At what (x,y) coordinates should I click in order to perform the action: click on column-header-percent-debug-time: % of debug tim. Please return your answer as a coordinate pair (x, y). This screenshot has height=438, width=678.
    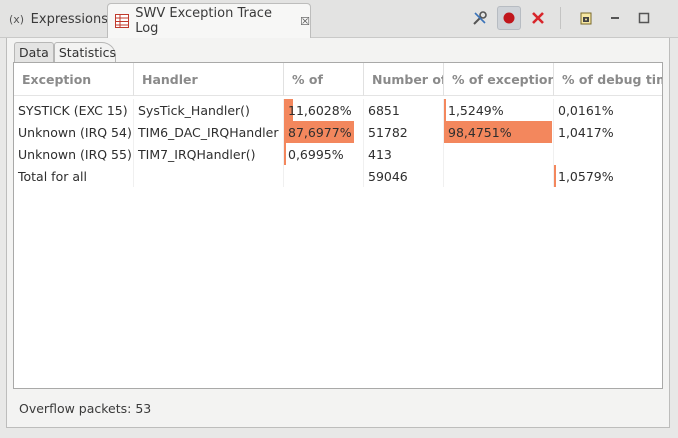
    Looking at the image, I should click on (608, 79).